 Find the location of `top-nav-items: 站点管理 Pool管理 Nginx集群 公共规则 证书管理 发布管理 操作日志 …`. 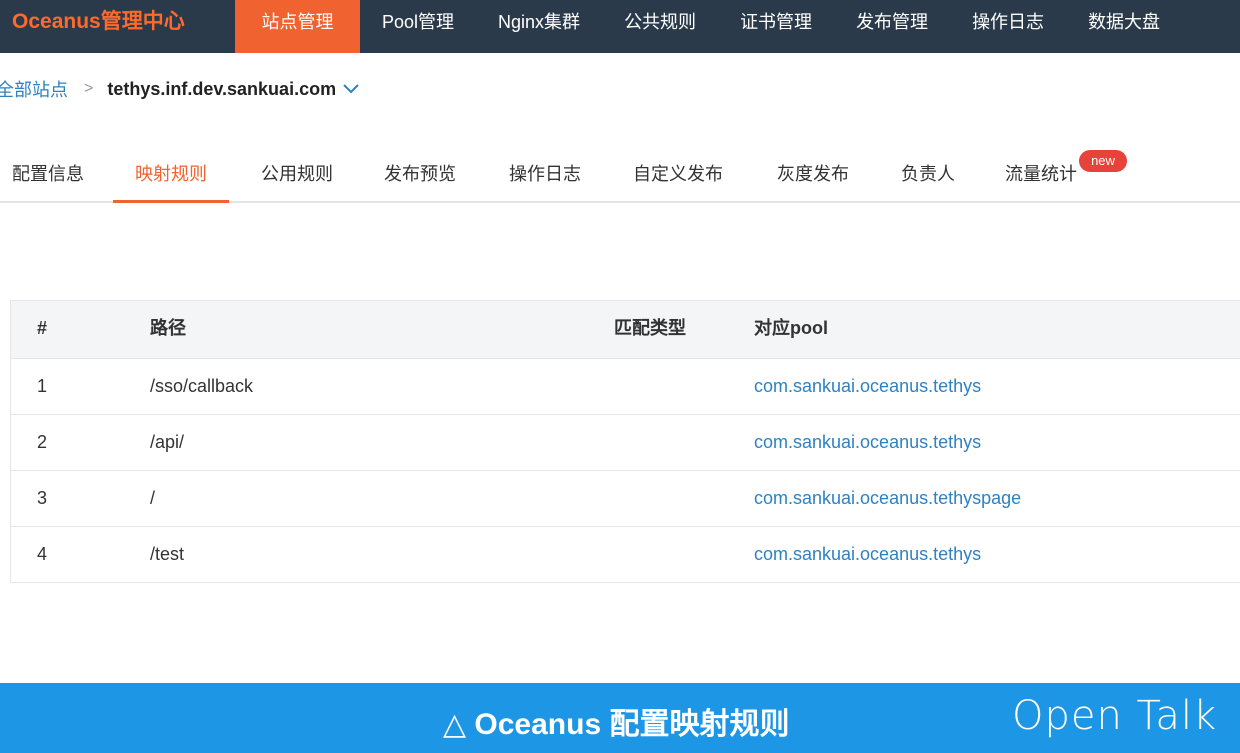

top-nav-items: 站点管理 Pool管理 Nginx集群 公共规则 证书管理 发布管理 操作日志 … is located at coordinates (708, 26).